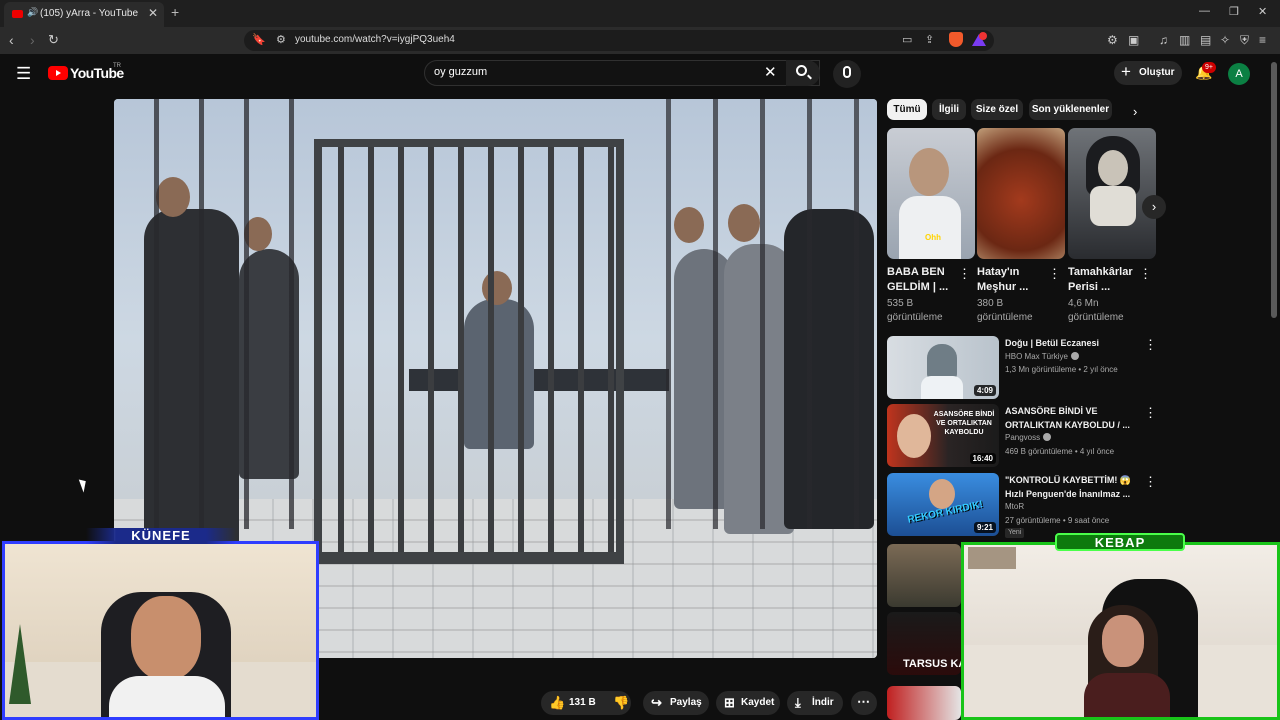  Describe the element at coordinates (32, 12) in the screenshot. I see `audio-playing-icon: 🔊` at that location.